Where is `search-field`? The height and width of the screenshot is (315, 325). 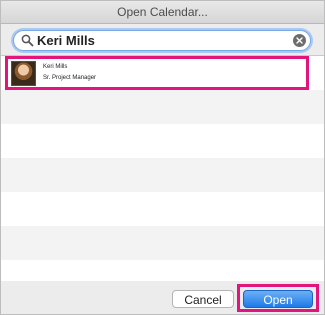 search-field is located at coordinates (162, 40).